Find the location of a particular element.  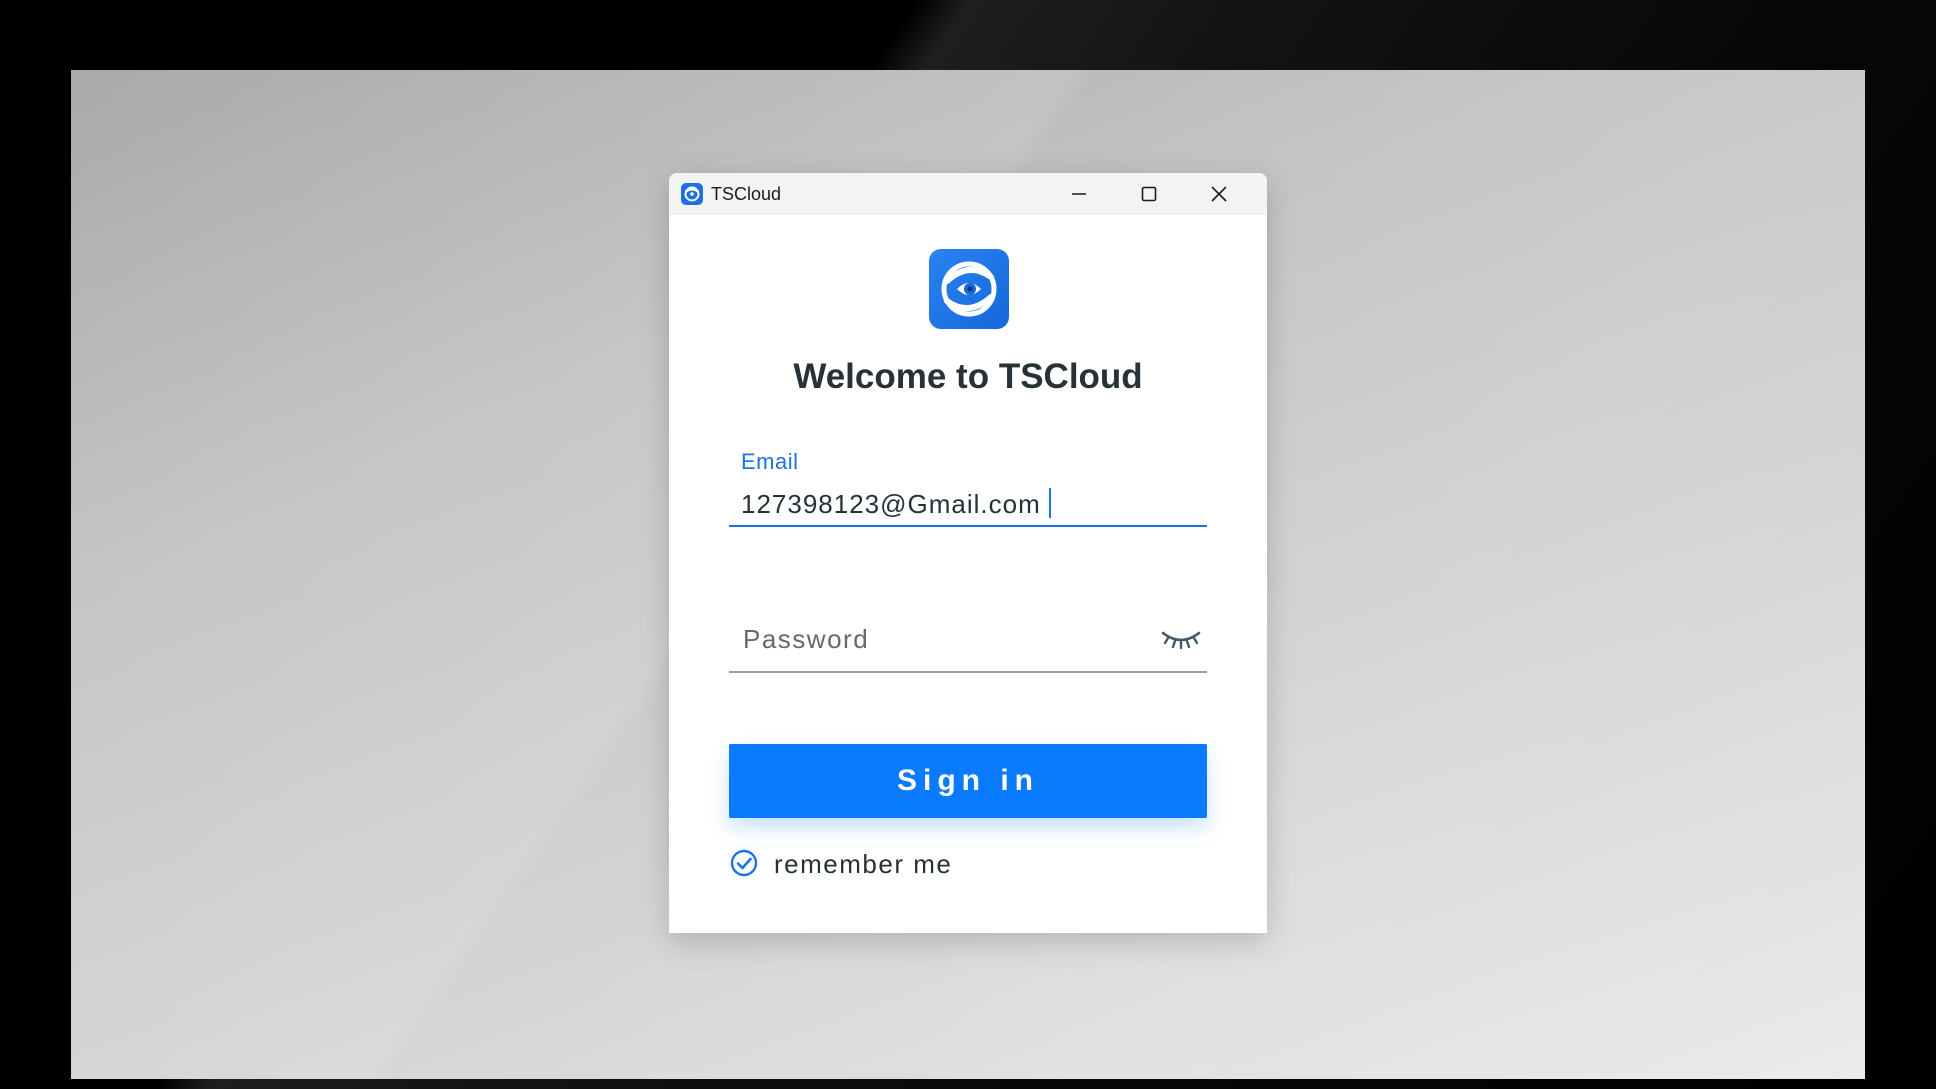

email-field: Email 127398123@Gmail.com is located at coordinates (968, 484).